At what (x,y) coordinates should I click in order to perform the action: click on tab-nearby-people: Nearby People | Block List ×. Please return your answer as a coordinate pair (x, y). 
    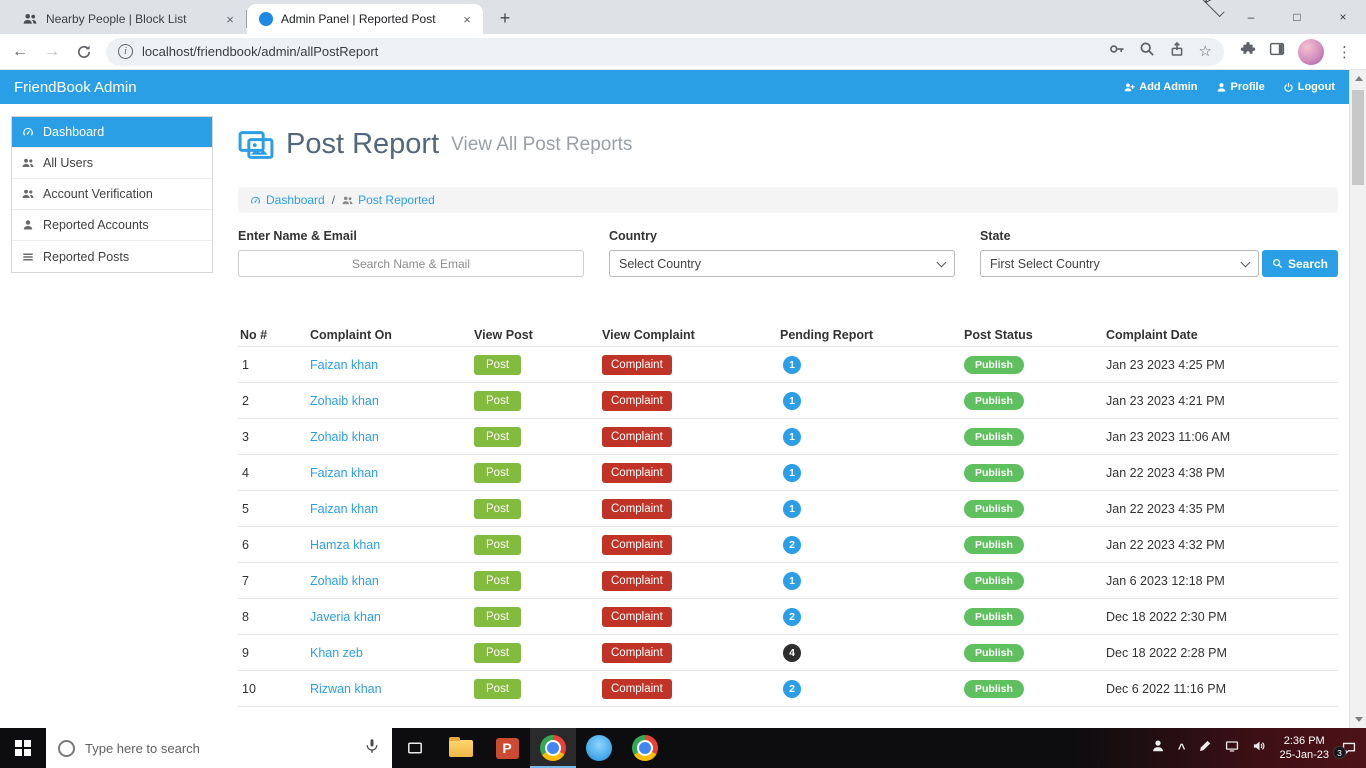
    Looking at the image, I should click on (128, 19).